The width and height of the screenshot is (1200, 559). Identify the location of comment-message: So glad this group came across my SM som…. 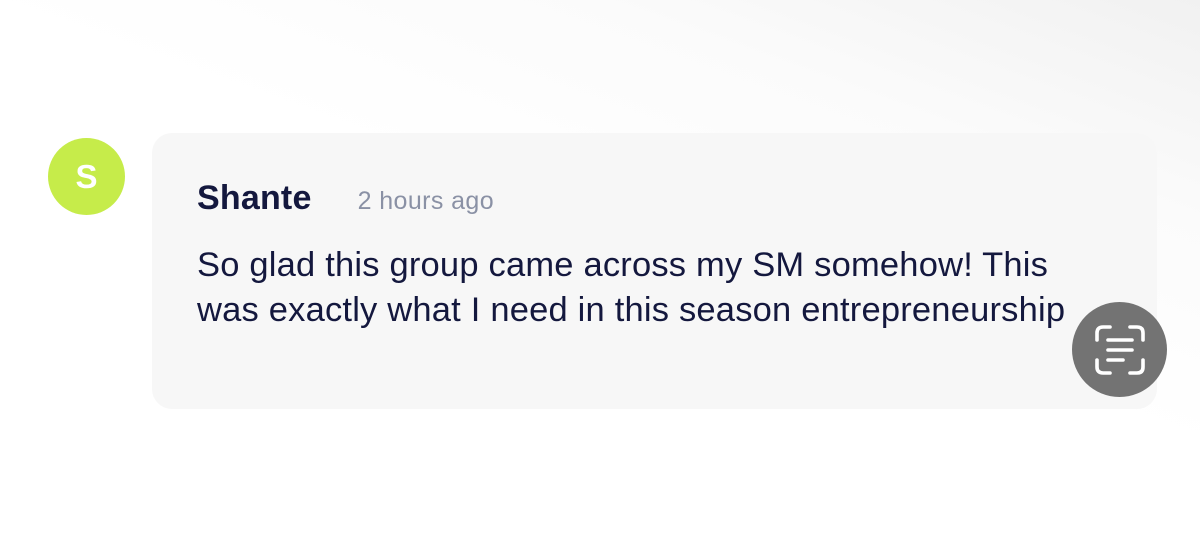
(631, 287).